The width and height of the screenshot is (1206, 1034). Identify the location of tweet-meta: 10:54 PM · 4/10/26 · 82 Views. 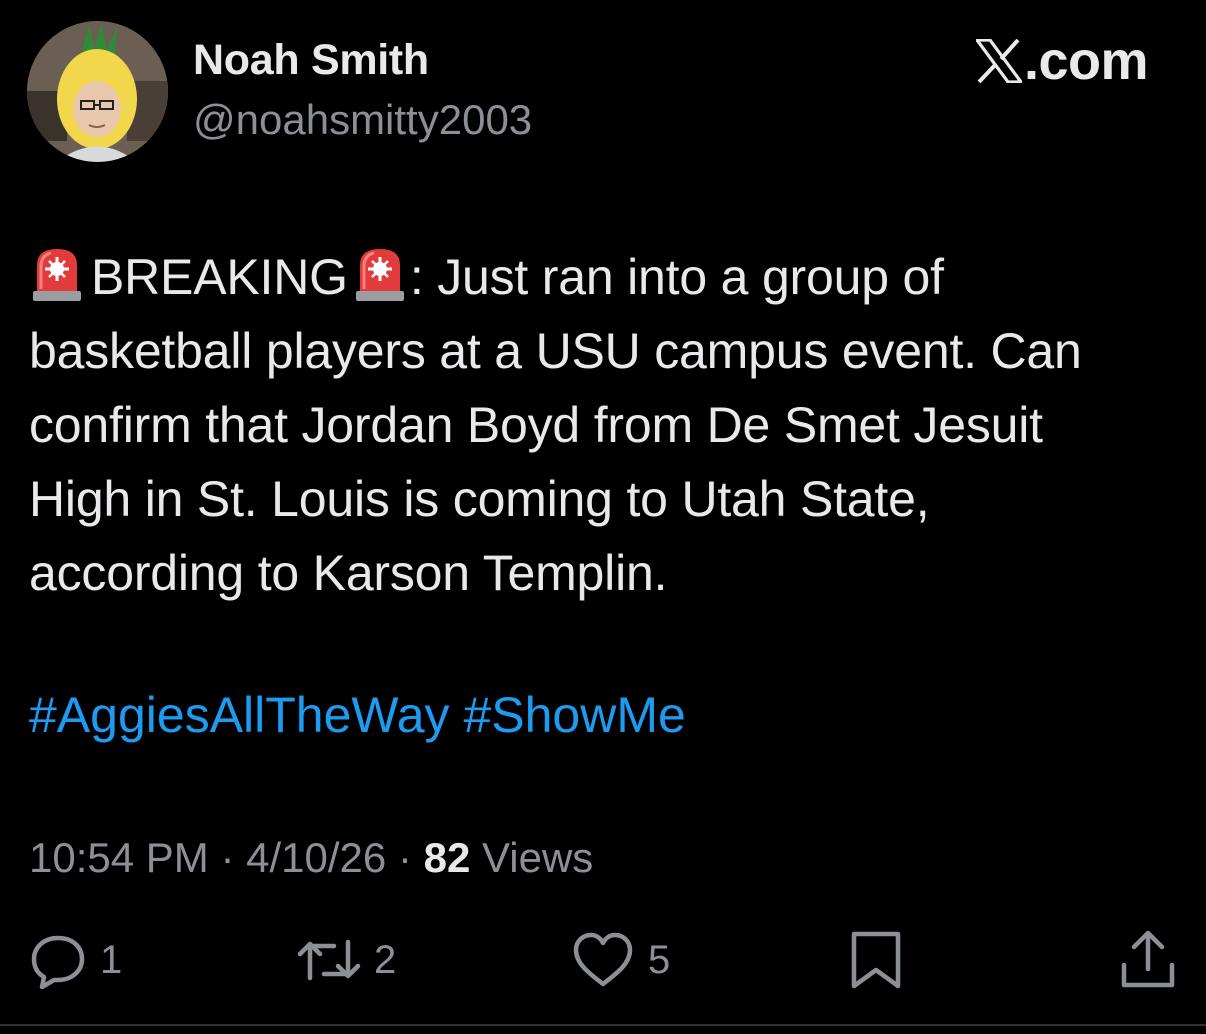
(311, 858).